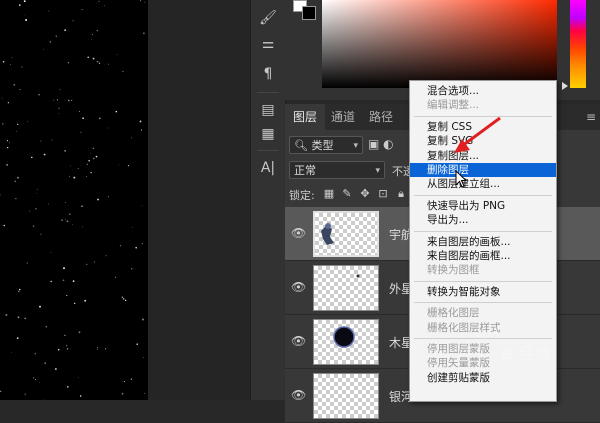  I want to click on watermark: ⊕ 经验, so click(550, 360).